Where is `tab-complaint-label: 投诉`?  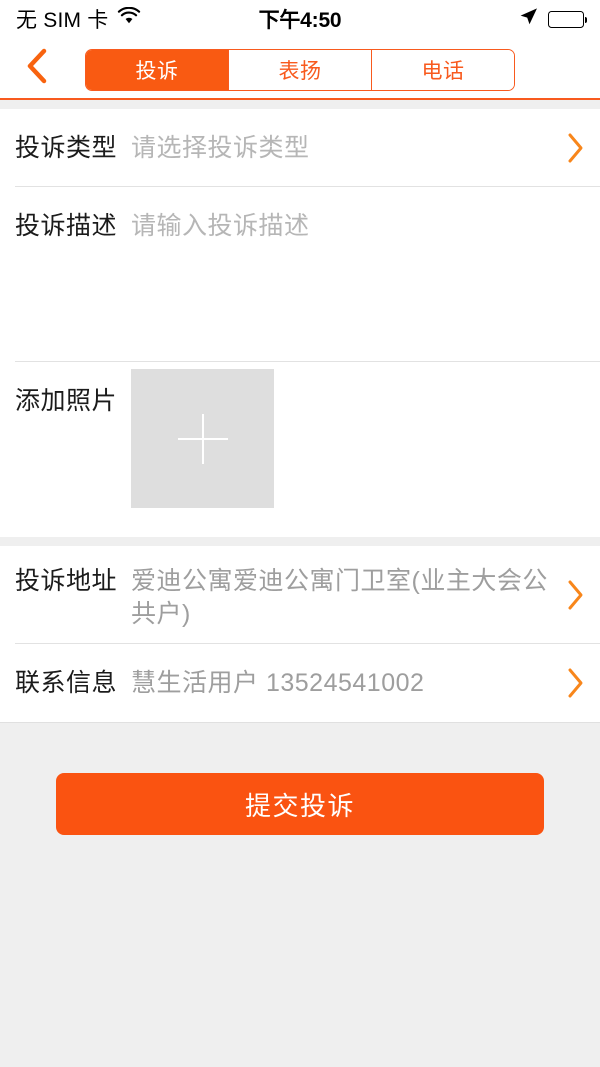
tab-complaint-label: 投诉 is located at coordinates (157, 71).